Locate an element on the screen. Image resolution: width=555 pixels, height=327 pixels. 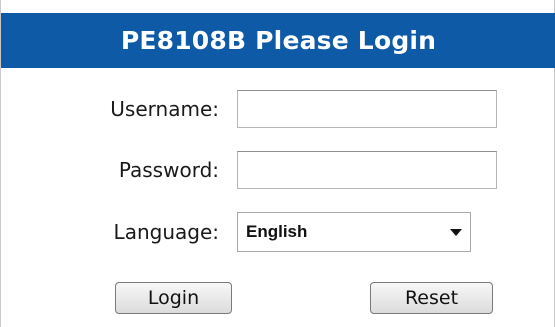
username-label: Username: is located at coordinates (164, 109).